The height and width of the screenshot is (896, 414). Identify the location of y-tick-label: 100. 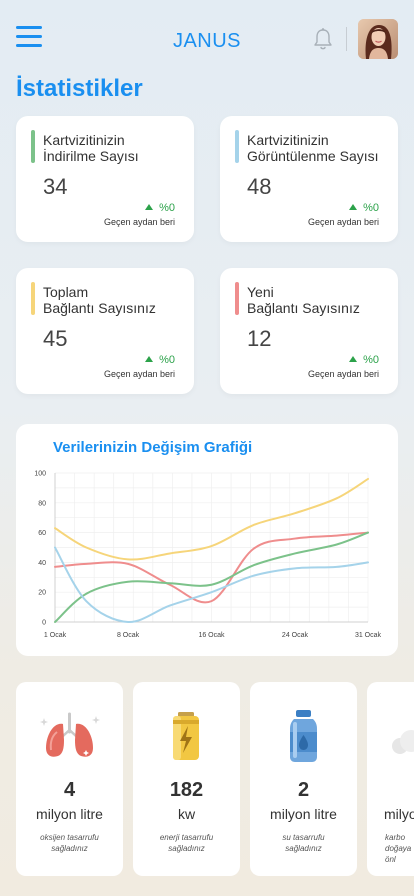
(40, 474).